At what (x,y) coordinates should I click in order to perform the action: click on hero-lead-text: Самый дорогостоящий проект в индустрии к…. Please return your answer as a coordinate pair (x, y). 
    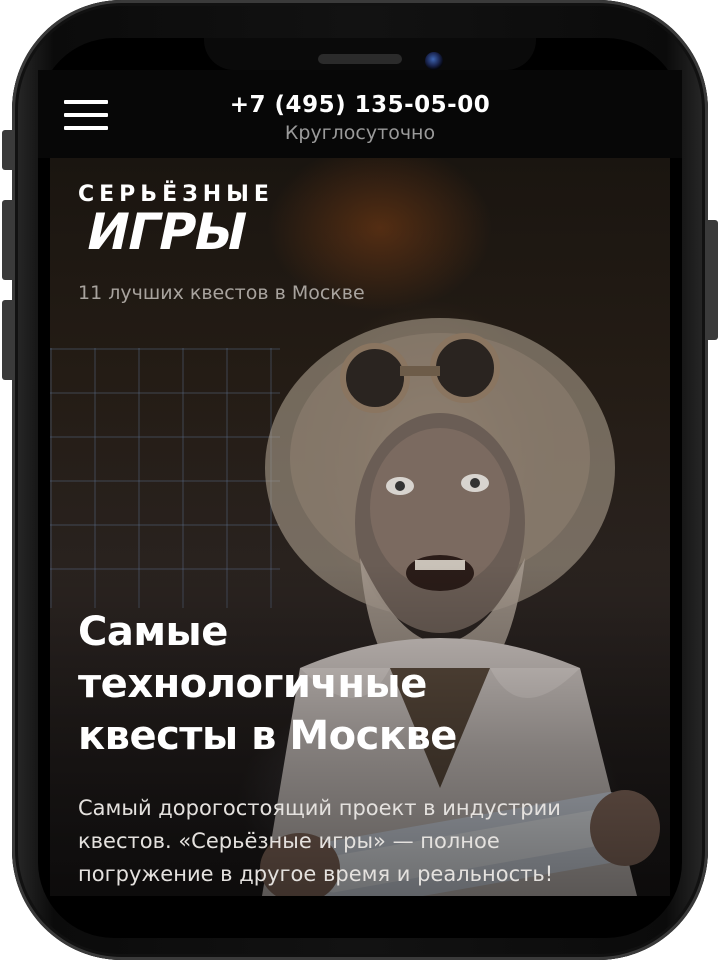
    Looking at the image, I should click on (319, 841).